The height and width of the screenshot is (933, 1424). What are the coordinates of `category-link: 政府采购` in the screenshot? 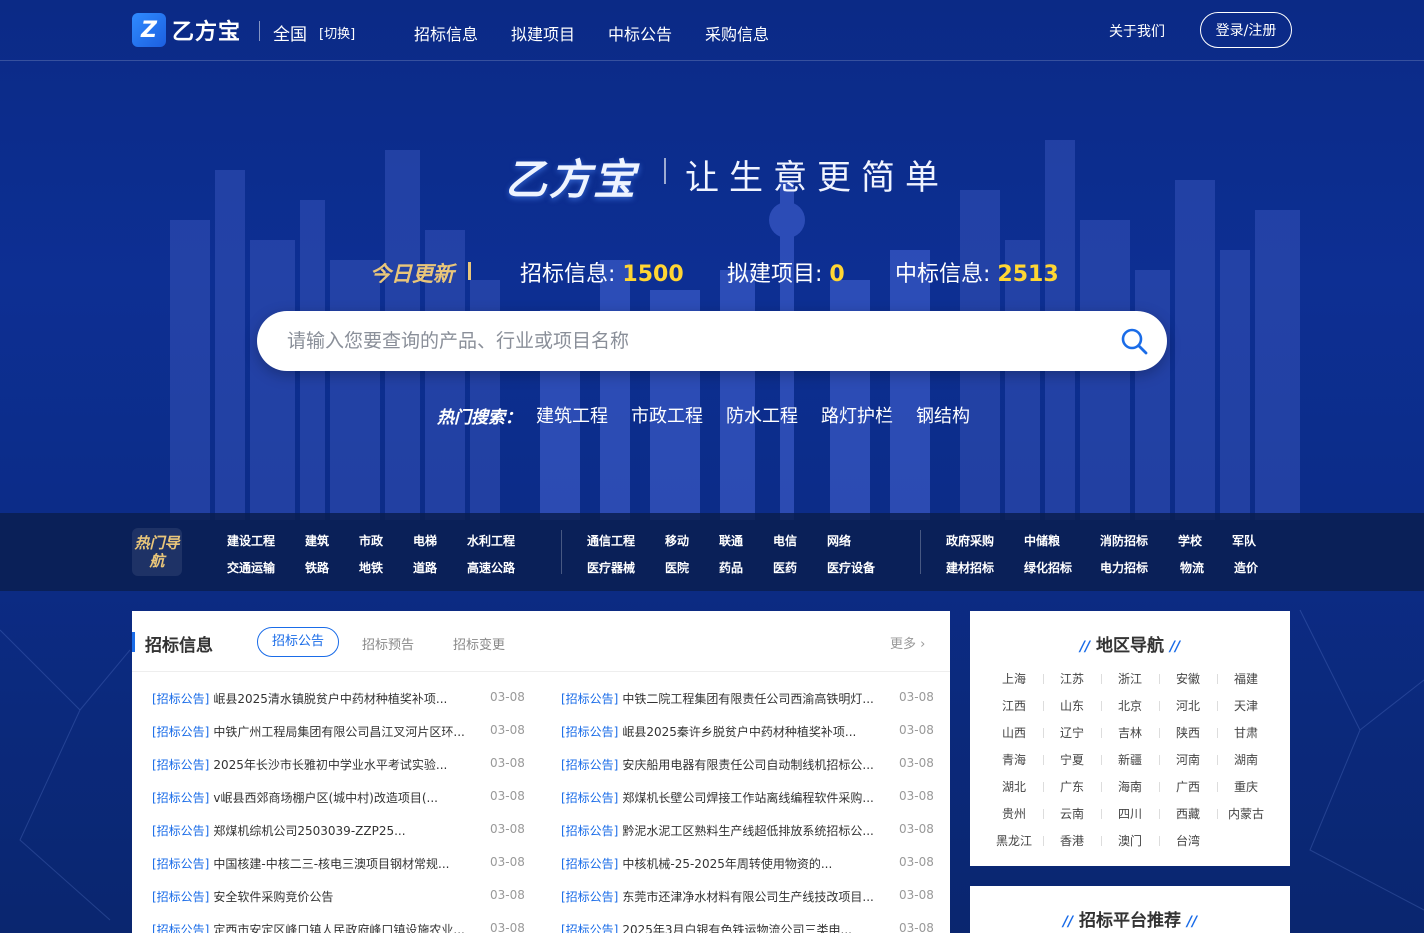 It's located at (970, 540).